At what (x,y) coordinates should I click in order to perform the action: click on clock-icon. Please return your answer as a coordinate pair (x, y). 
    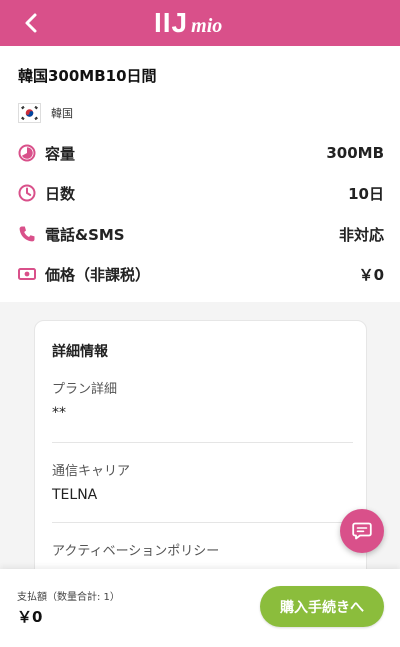
    Looking at the image, I should click on (27, 193).